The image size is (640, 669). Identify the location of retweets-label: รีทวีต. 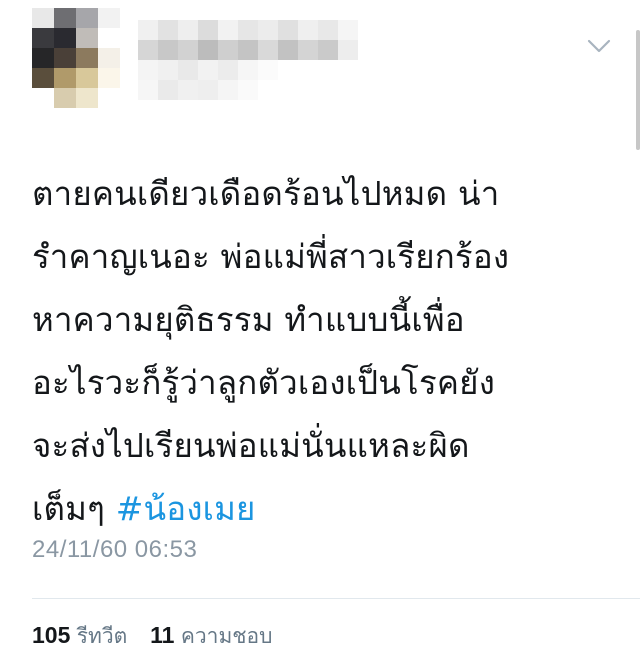
(102, 636).